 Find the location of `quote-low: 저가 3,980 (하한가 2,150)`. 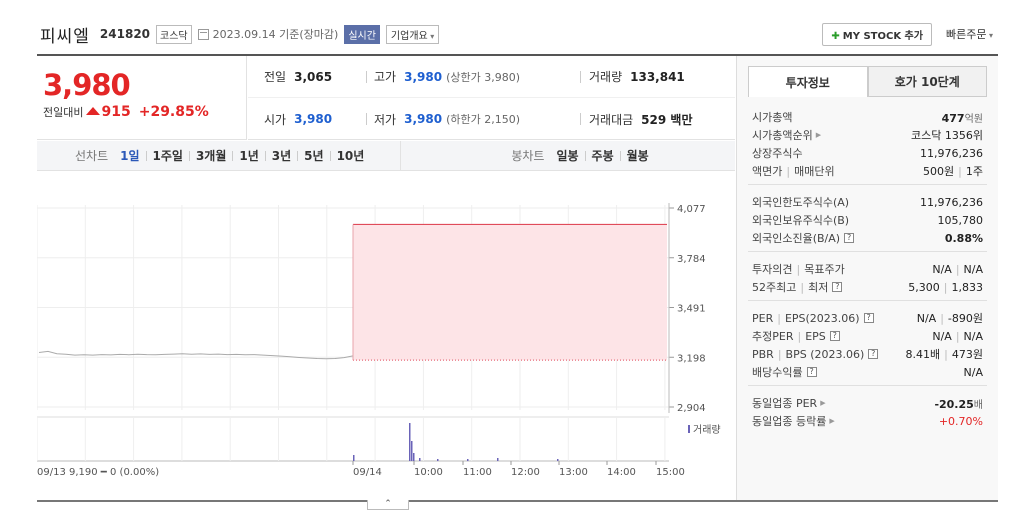

quote-low: 저가 3,980 (하한가 2,150) is located at coordinates (447, 119).